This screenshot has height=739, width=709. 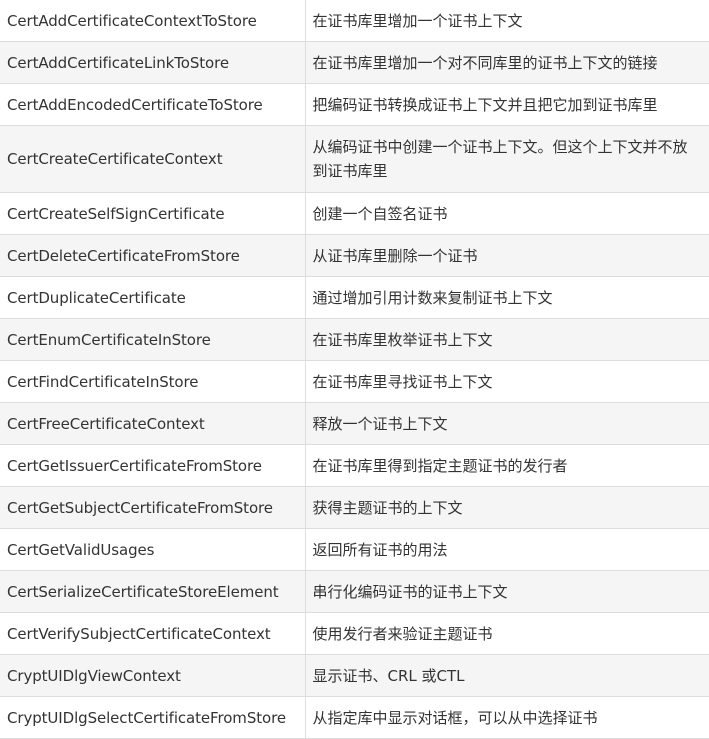 What do you see at coordinates (153, 423) in the screenshot?
I see `function-name-cell: CertFreeCertificateContext` at bounding box center [153, 423].